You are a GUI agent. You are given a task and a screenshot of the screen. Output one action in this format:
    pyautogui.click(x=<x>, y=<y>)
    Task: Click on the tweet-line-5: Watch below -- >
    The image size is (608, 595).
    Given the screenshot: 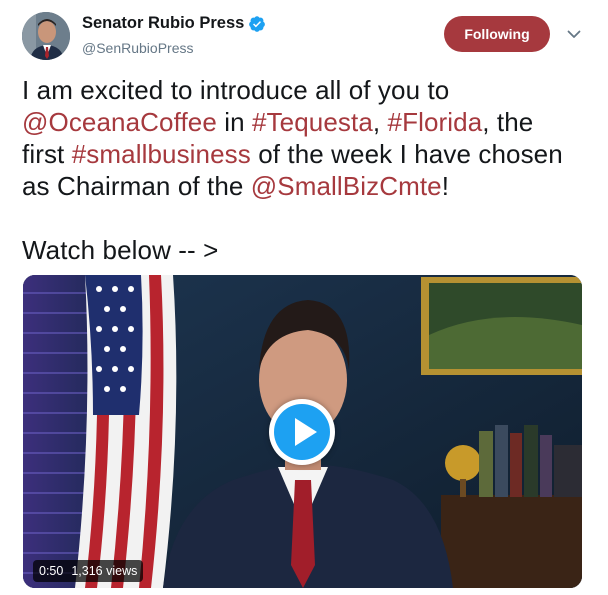 What is the action you would take?
    pyautogui.click(x=120, y=250)
    